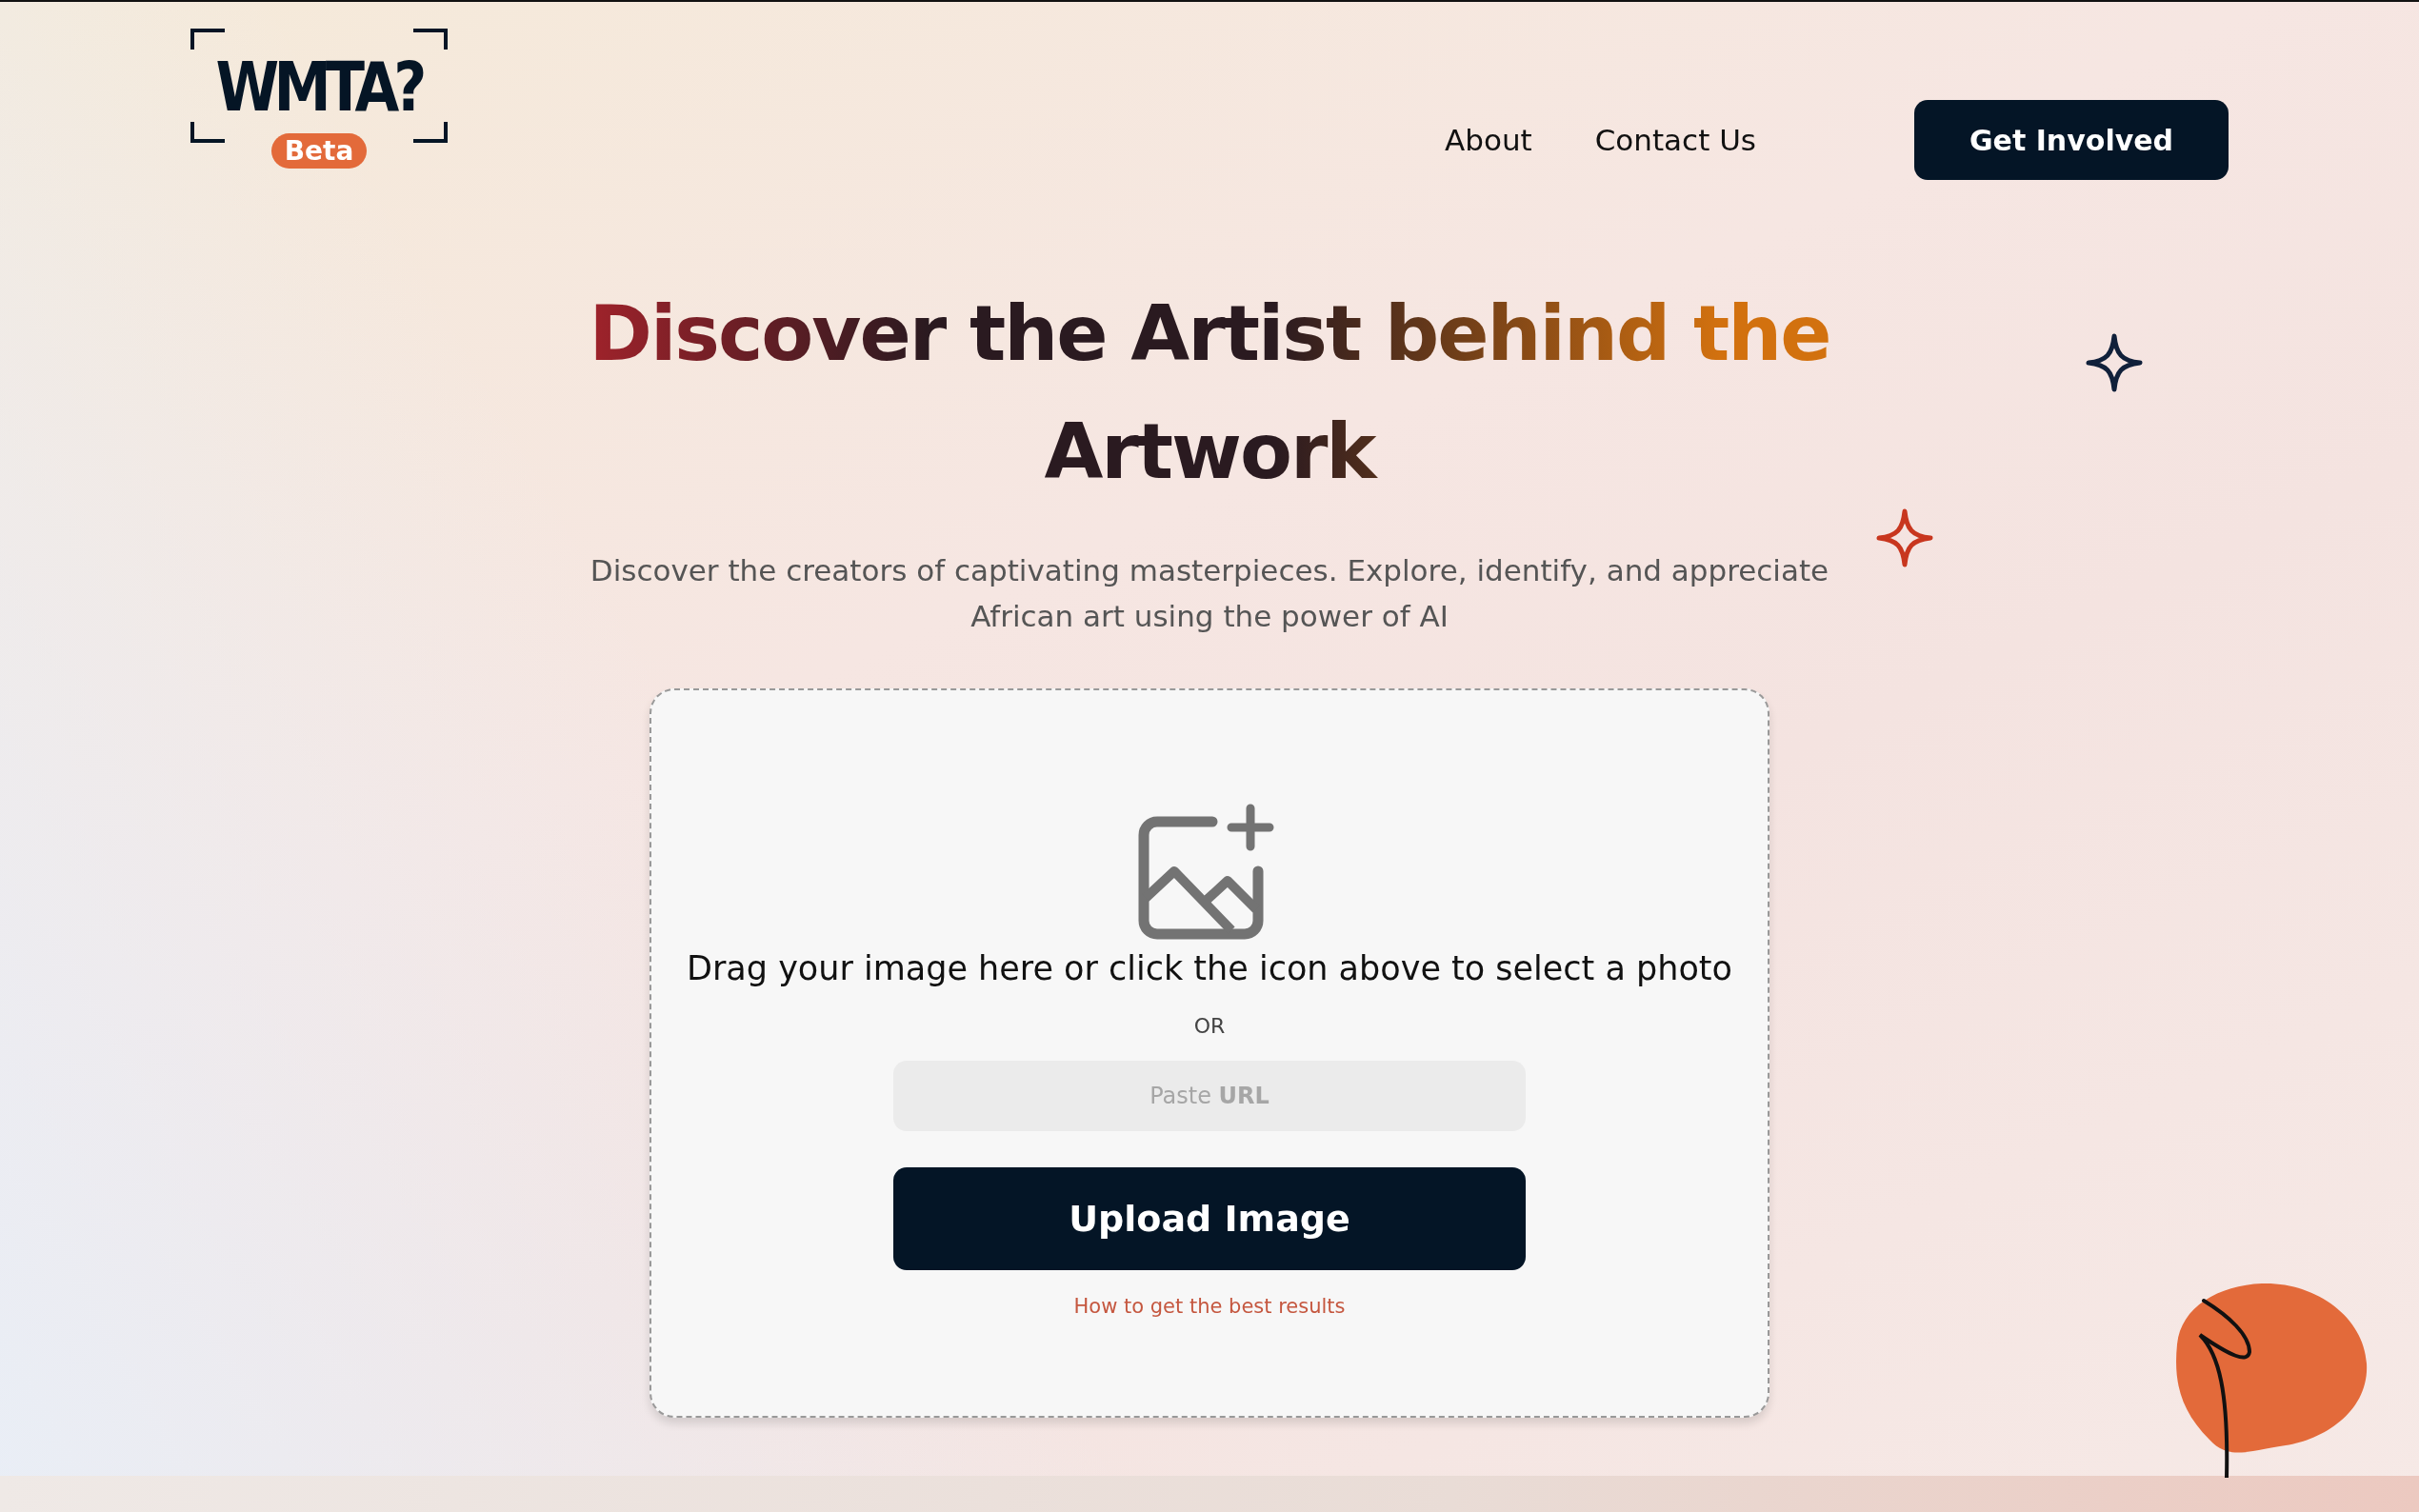  Describe the element at coordinates (1209, 1026) in the screenshot. I see `or-separator: OR` at that location.